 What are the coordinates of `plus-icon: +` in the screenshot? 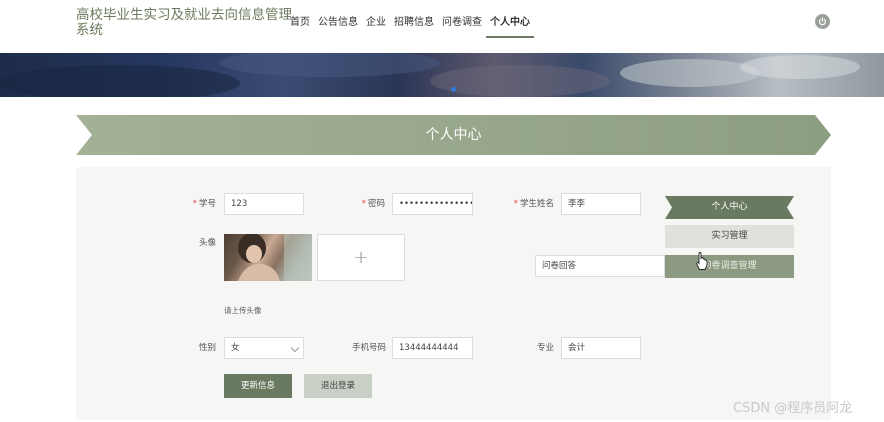 It's located at (361, 257).